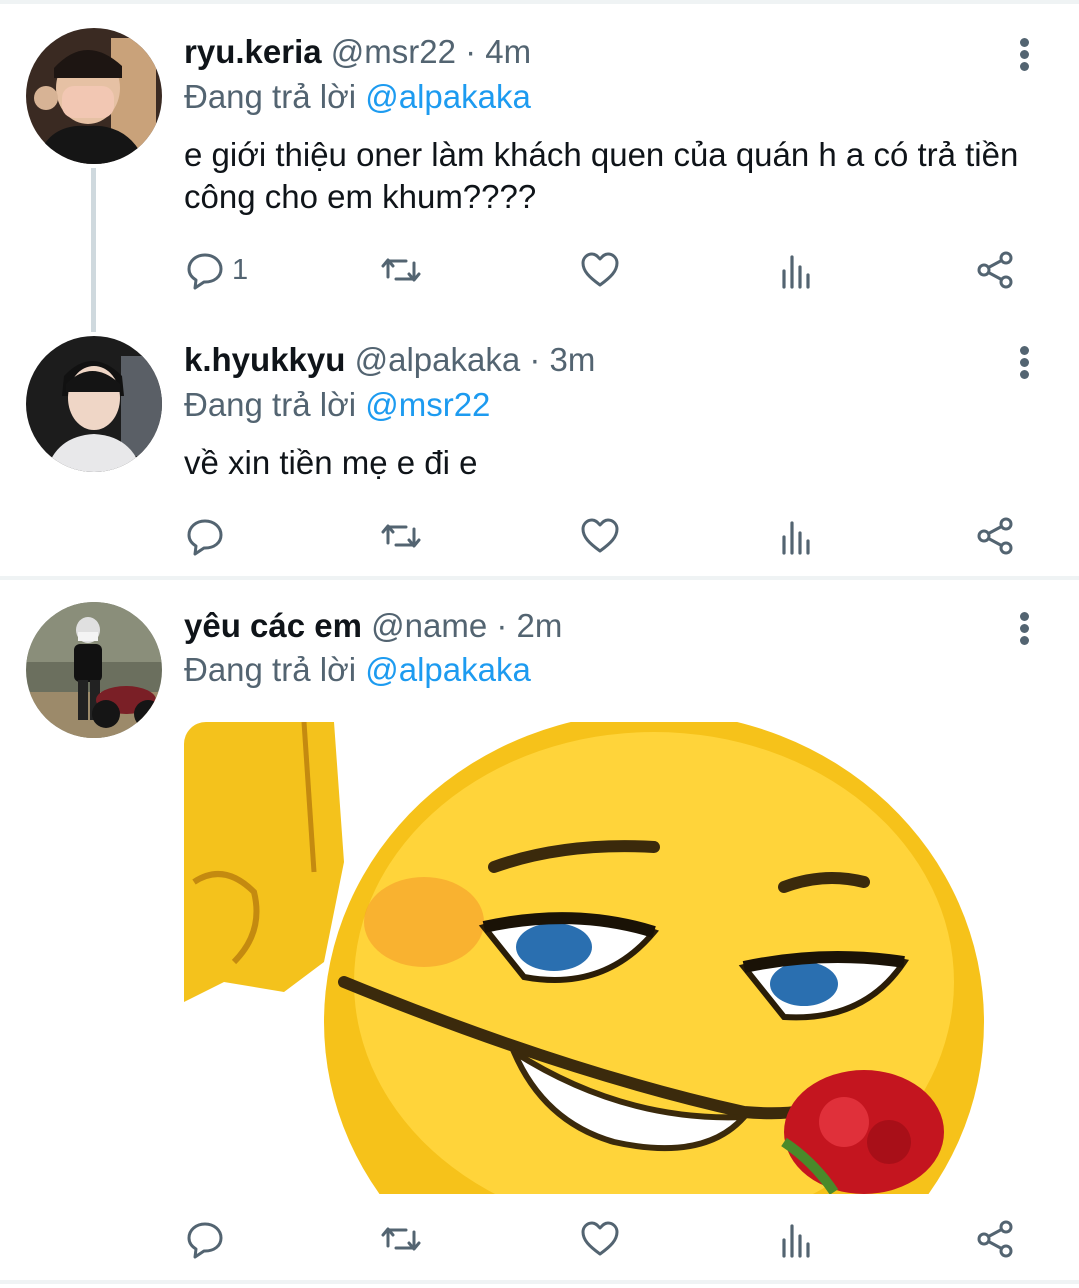 The image size is (1079, 1288). I want to click on timestamp: 2m, so click(540, 625).